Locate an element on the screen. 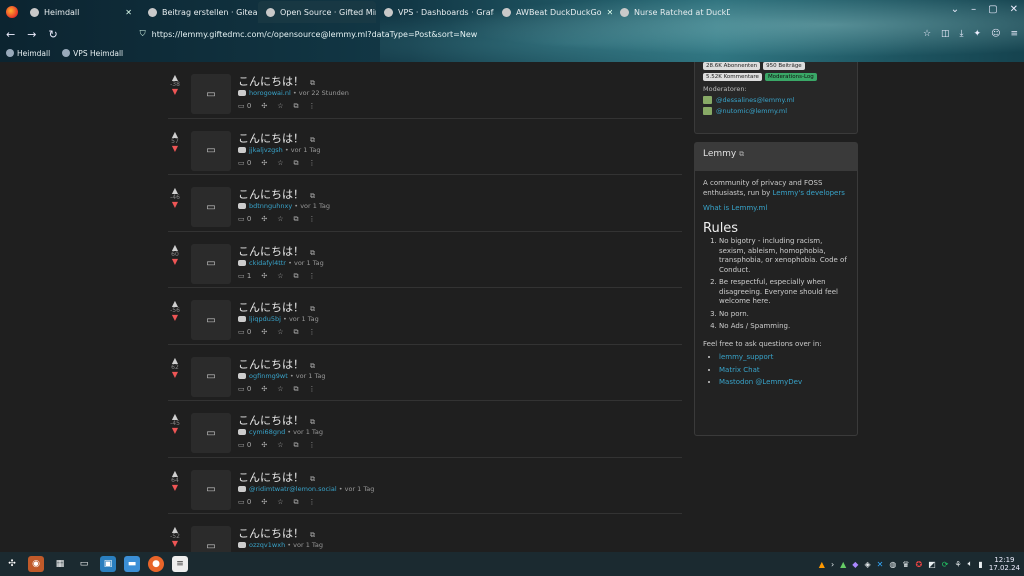  tab-5: Nurse Ratched at DuckDuckGo✕ is located at coordinates (671, 12).